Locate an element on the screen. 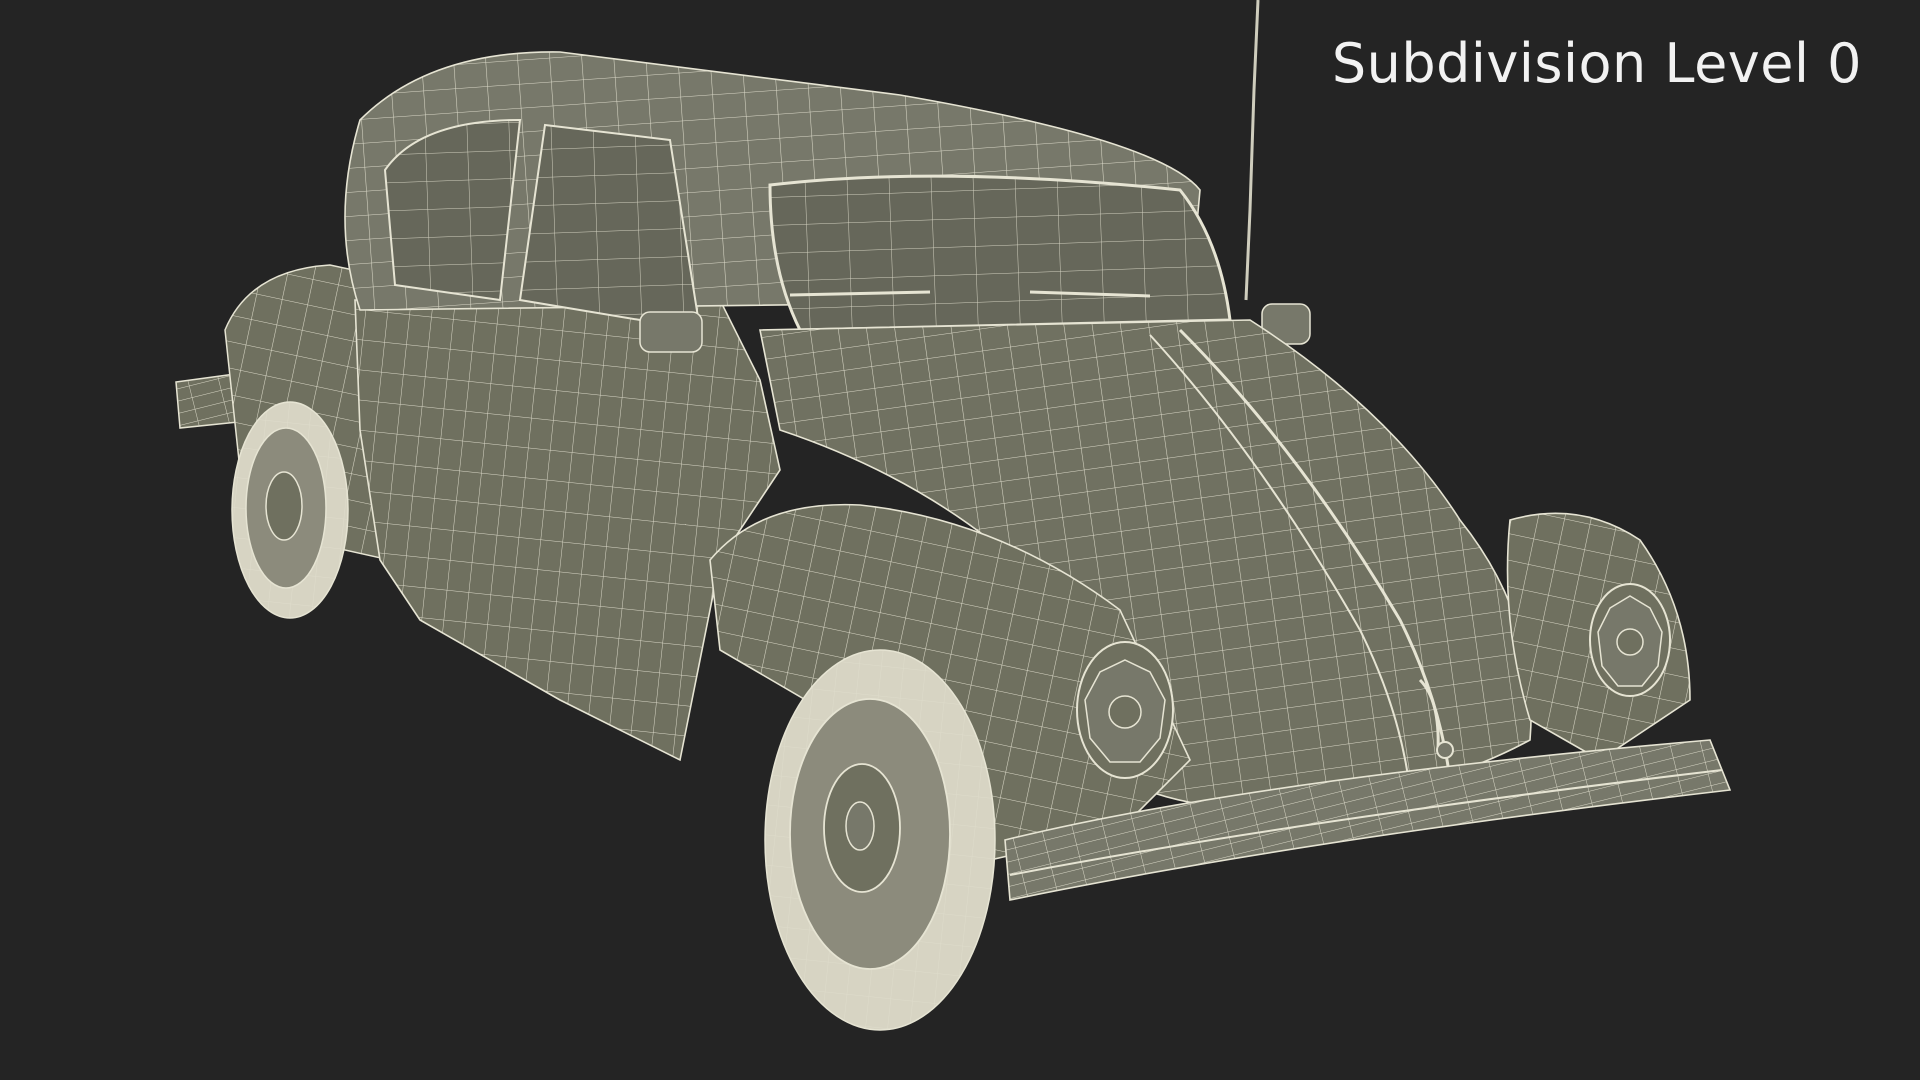 This screenshot has width=1920, height=1080. left-headlight is located at coordinates (1125, 710).